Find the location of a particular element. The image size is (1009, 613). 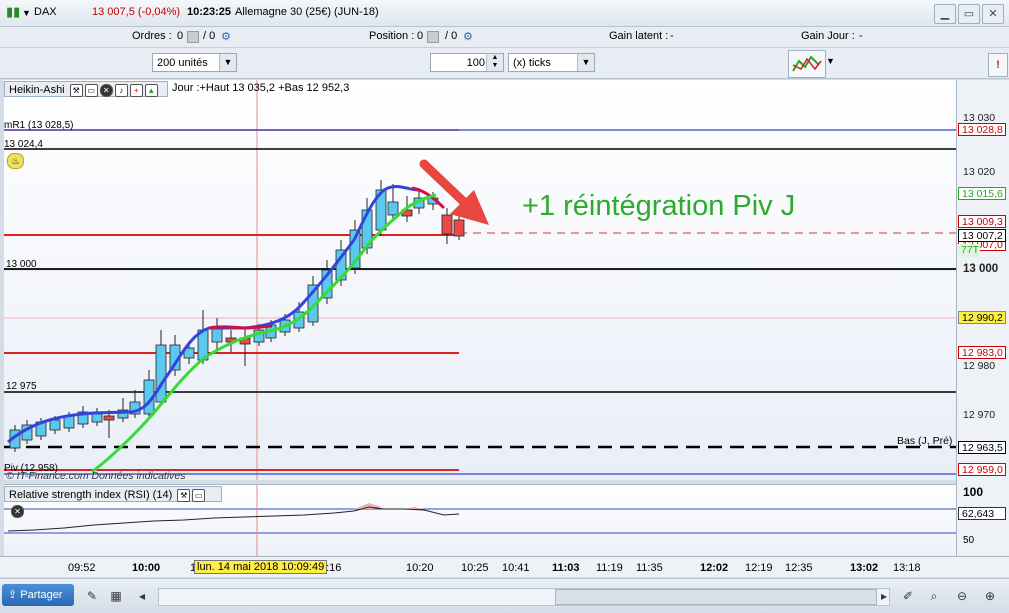

orders-label: Ordres : is located at coordinates (152, 36).